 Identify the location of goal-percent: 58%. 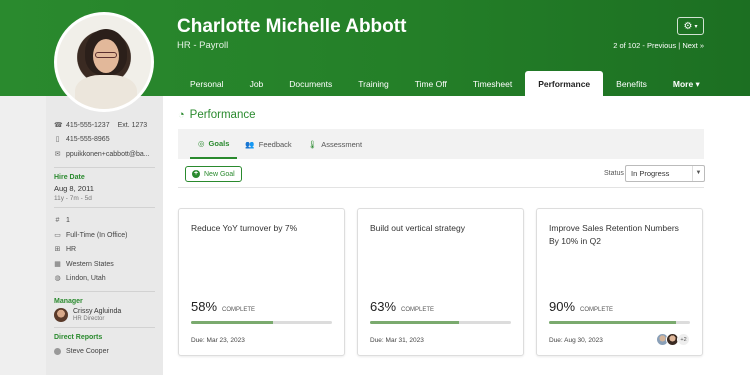
(204, 306).